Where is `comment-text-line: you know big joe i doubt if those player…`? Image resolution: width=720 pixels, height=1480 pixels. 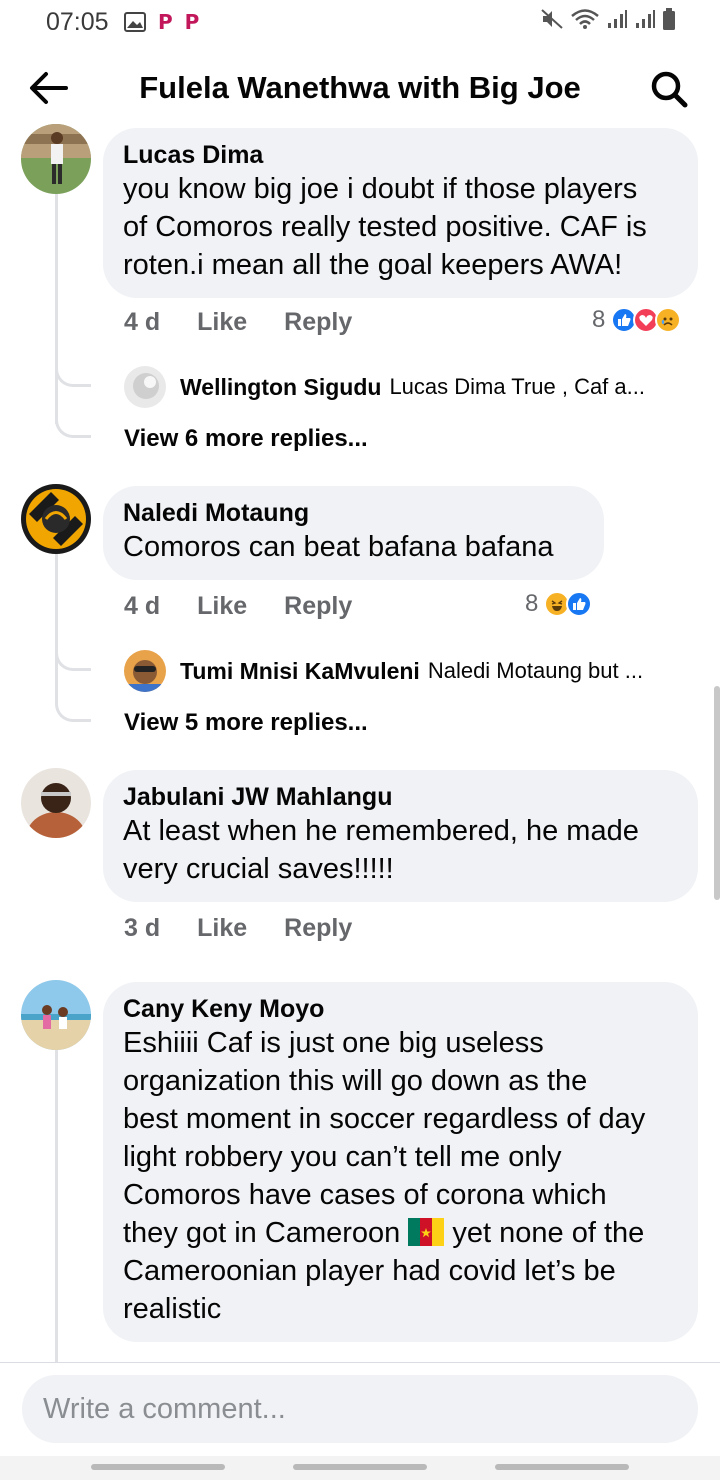 comment-text-line: you know big joe i doubt if those player… is located at coordinates (380, 189).